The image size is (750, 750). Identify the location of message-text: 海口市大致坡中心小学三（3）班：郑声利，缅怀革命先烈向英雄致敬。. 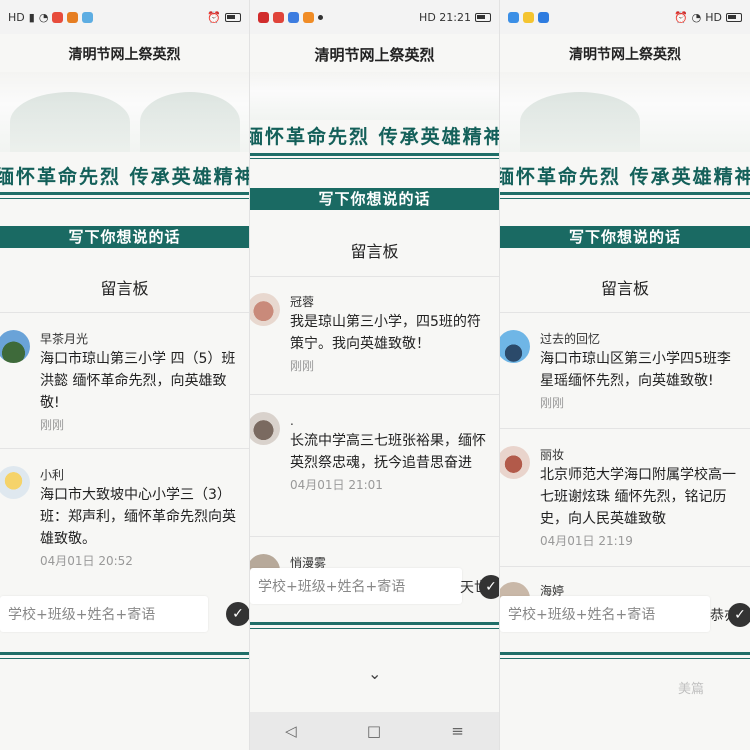
(138, 517).